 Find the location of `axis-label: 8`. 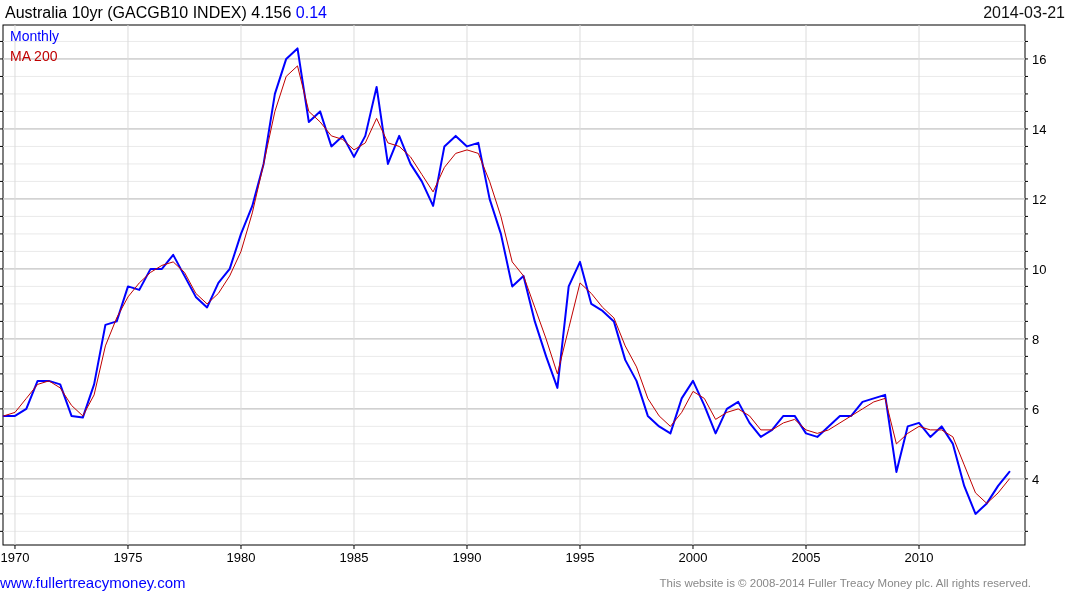

axis-label: 8 is located at coordinates (1036, 339).